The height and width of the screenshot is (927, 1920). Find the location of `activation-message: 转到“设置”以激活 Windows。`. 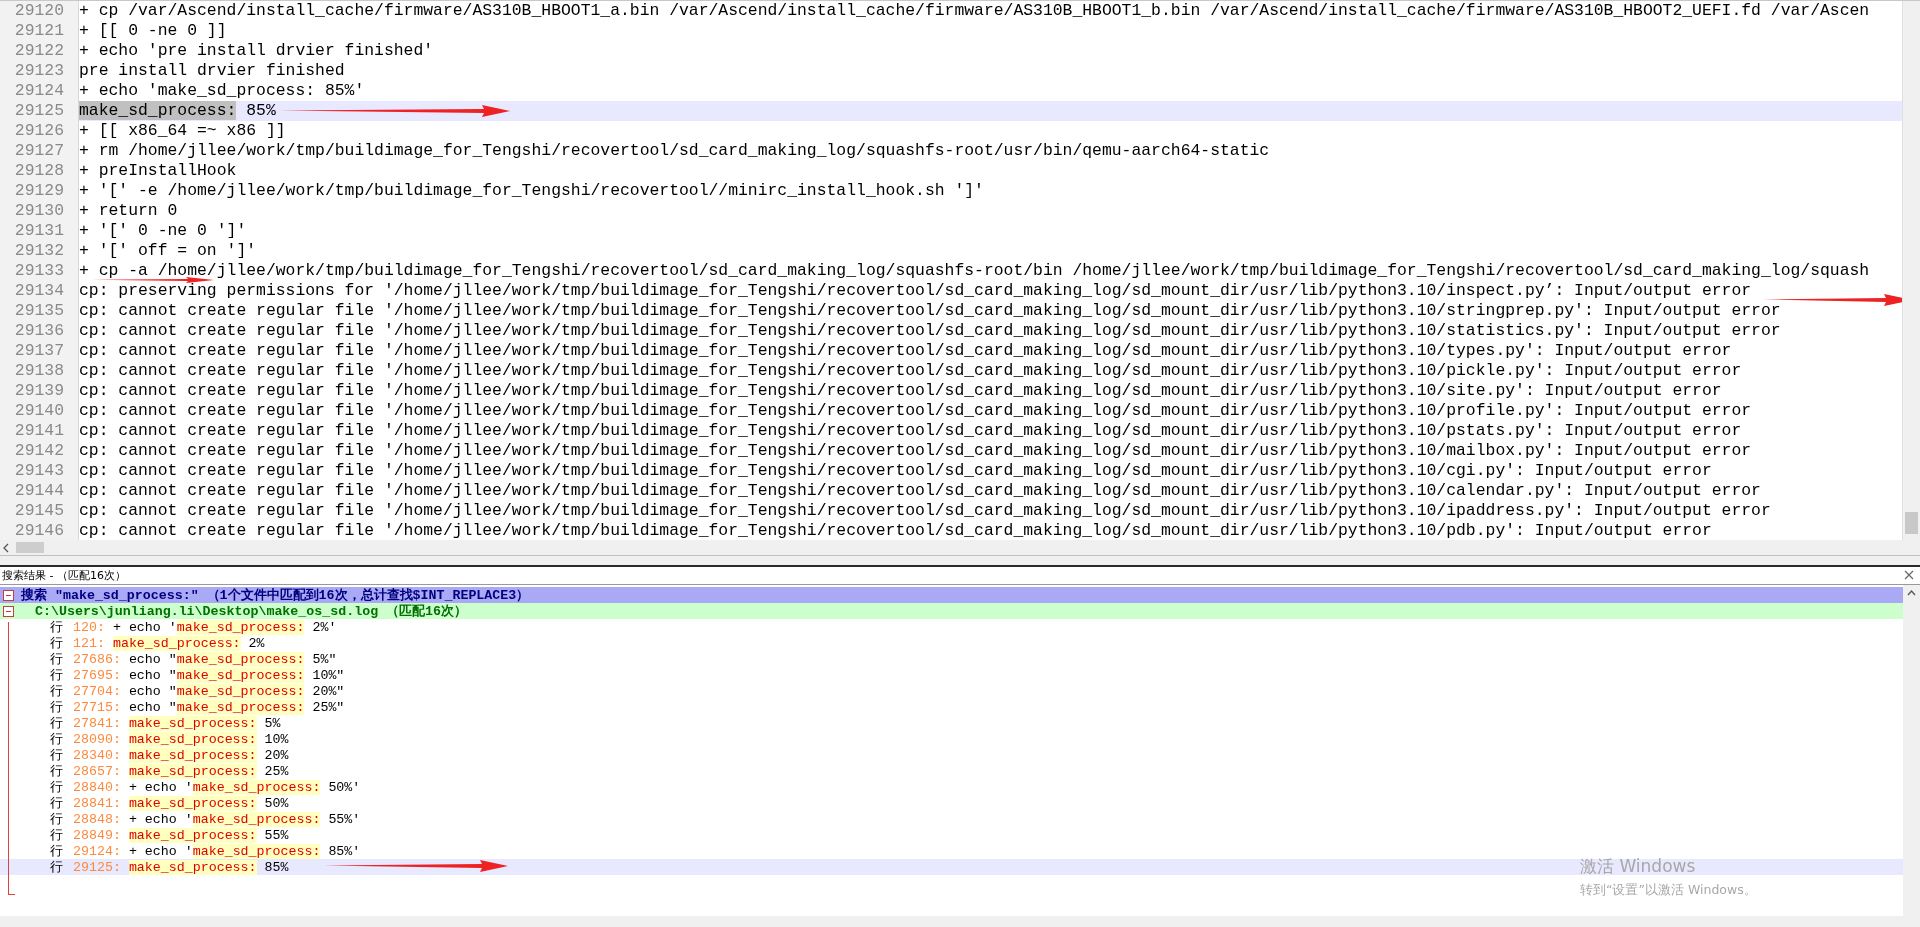

activation-message: 转到“设置”以激活 Windows。 is located at coordinates (1668, 890).